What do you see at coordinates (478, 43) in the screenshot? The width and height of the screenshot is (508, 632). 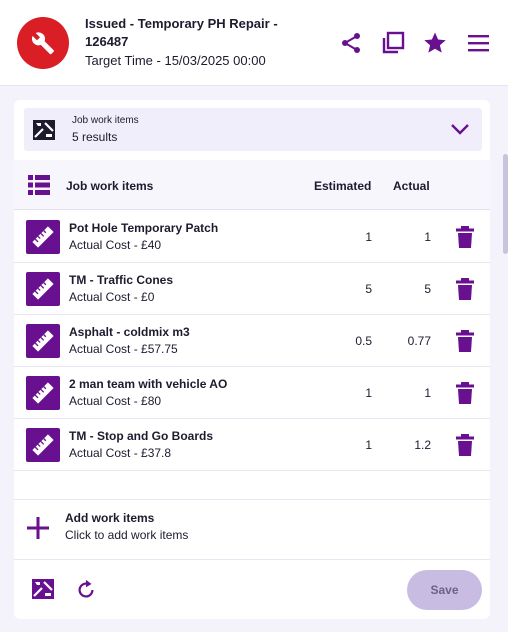 I see `menu-icon` at bounding box center [478, 43].